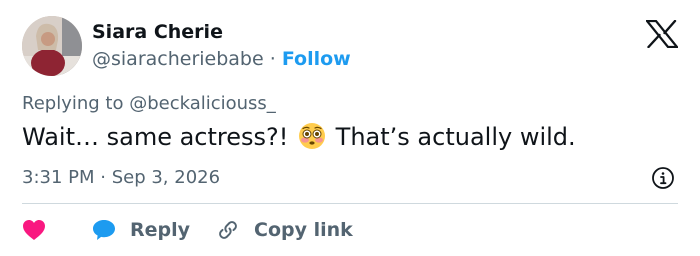 The width and height of the screenshot is (700, 256). What do you see at coordinates (157, 32) in the screenshot?
I see `author-display-name: Siara Cherie` at bounding box center [157, 32].